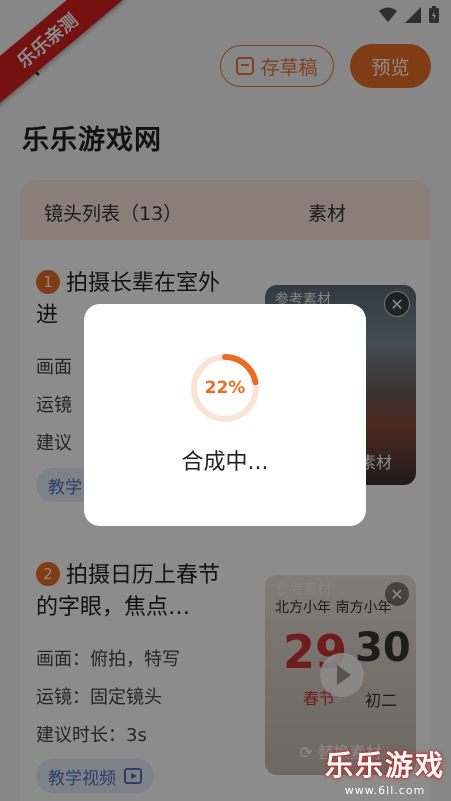 The image size is (451, 801). Describe the element at coordinates (225, 388) in the screenshot. I see `progress-percent: 22%` at that location.